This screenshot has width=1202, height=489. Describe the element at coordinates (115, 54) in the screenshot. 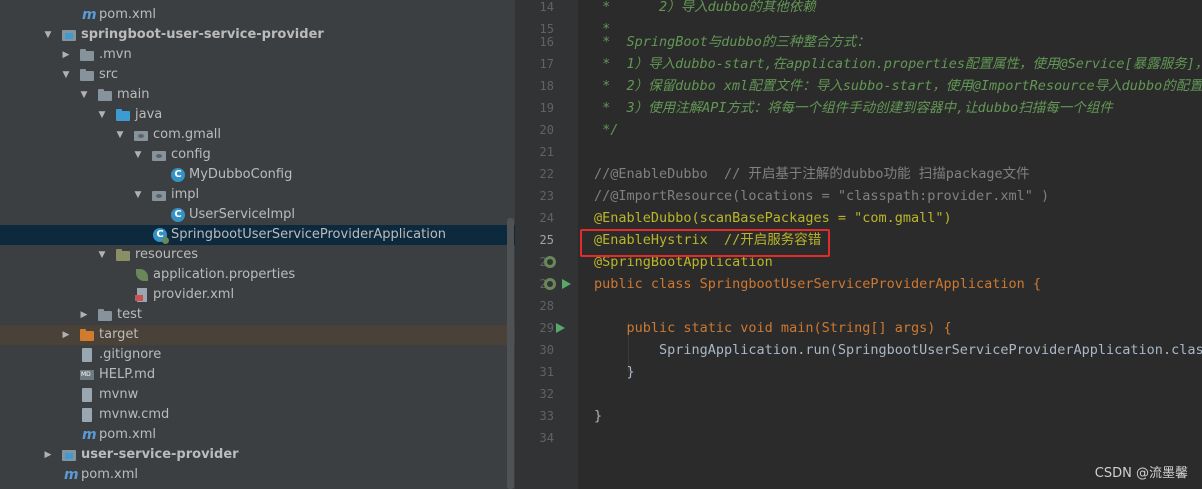

I see `tree-item-label: .mvn` at that location.